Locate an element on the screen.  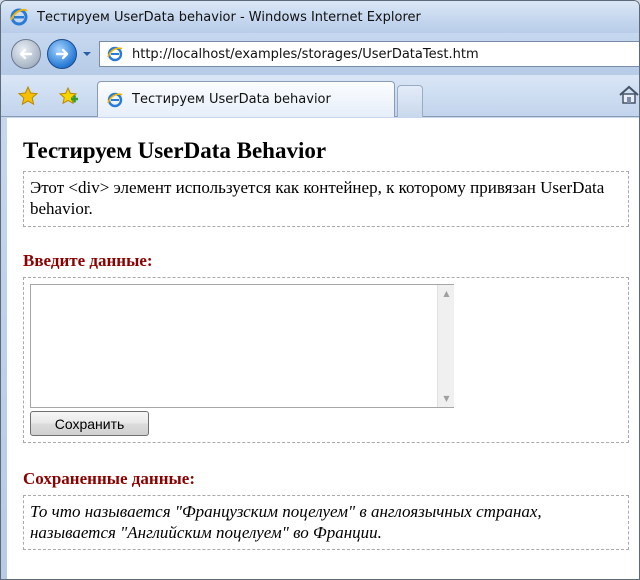
history-dropdown-button is located at coordinates (87, 54).